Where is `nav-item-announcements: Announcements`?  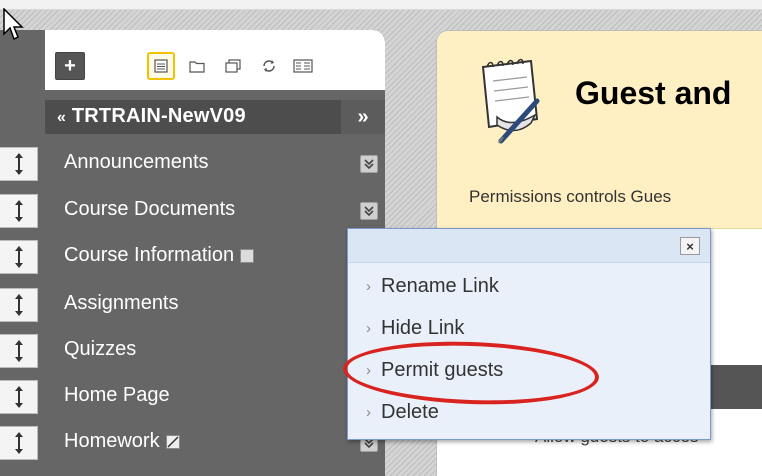
nav-item-announcements: Announcements is located at coordinates (192, 163).